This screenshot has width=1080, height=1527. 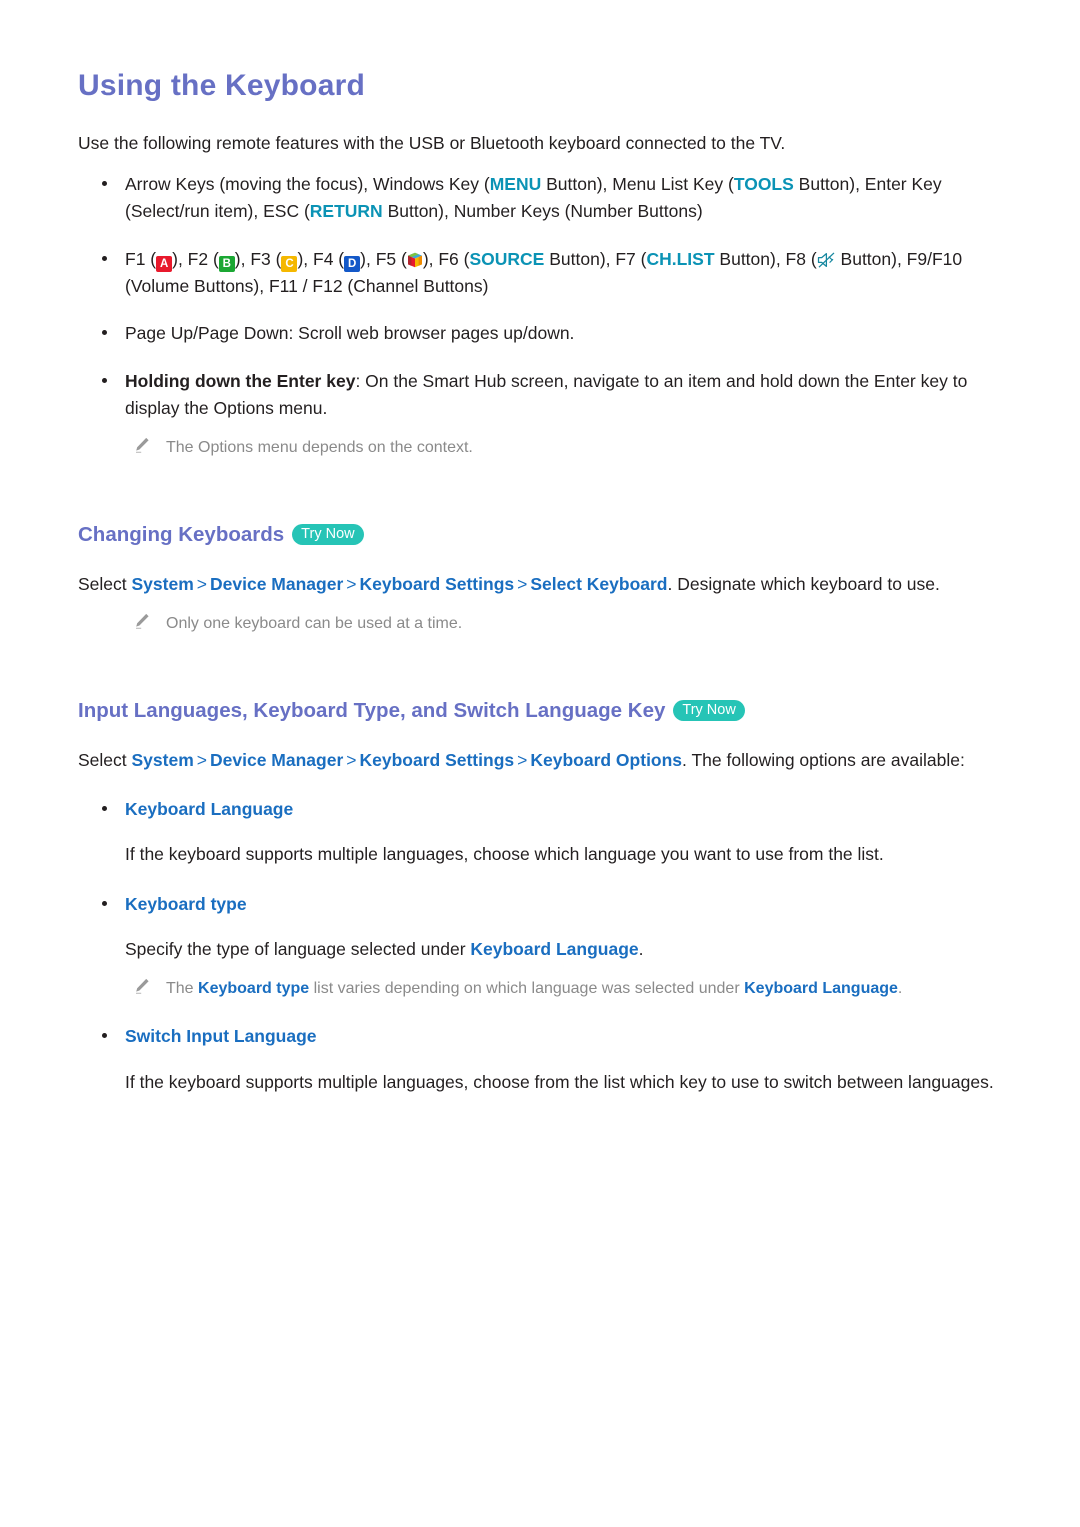 I want to click on note-kt-text-3: ., so click(x=900, y=989).